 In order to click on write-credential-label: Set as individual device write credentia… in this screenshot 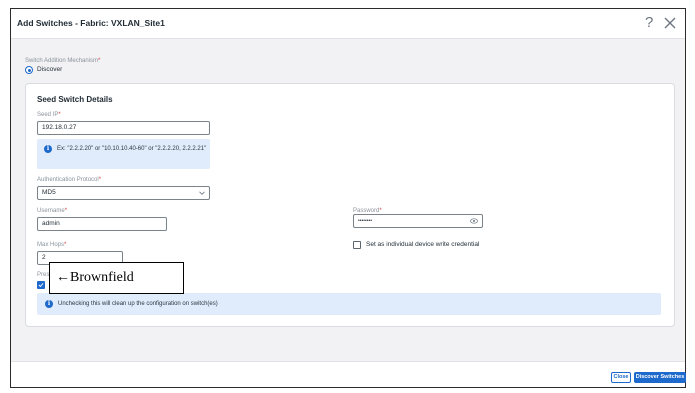, I will do `click(423, 244)`.